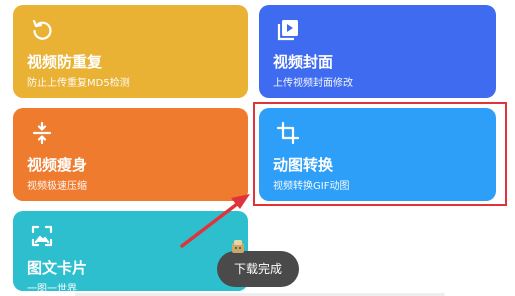  I want to click on download-complete-toast: 下载完成, so click(258, 269).